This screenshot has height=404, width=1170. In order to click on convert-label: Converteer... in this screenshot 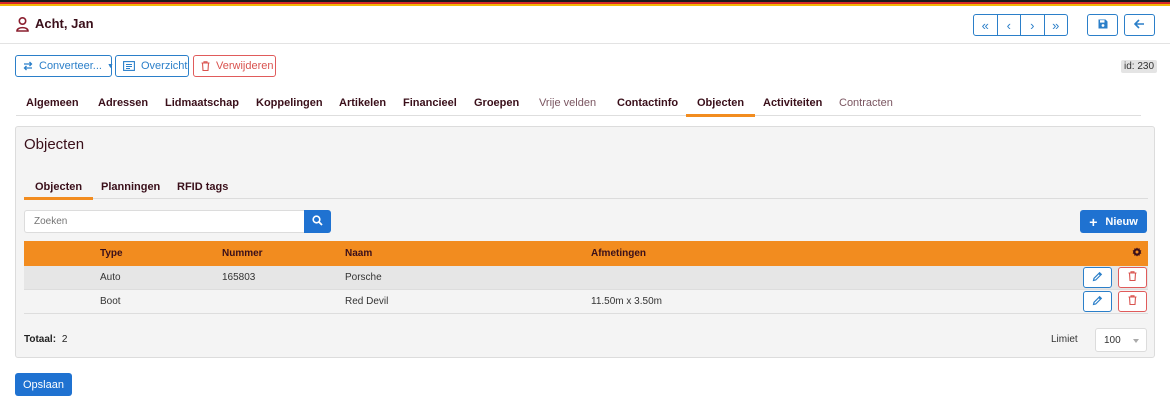, I will do `click(70, 66)`.